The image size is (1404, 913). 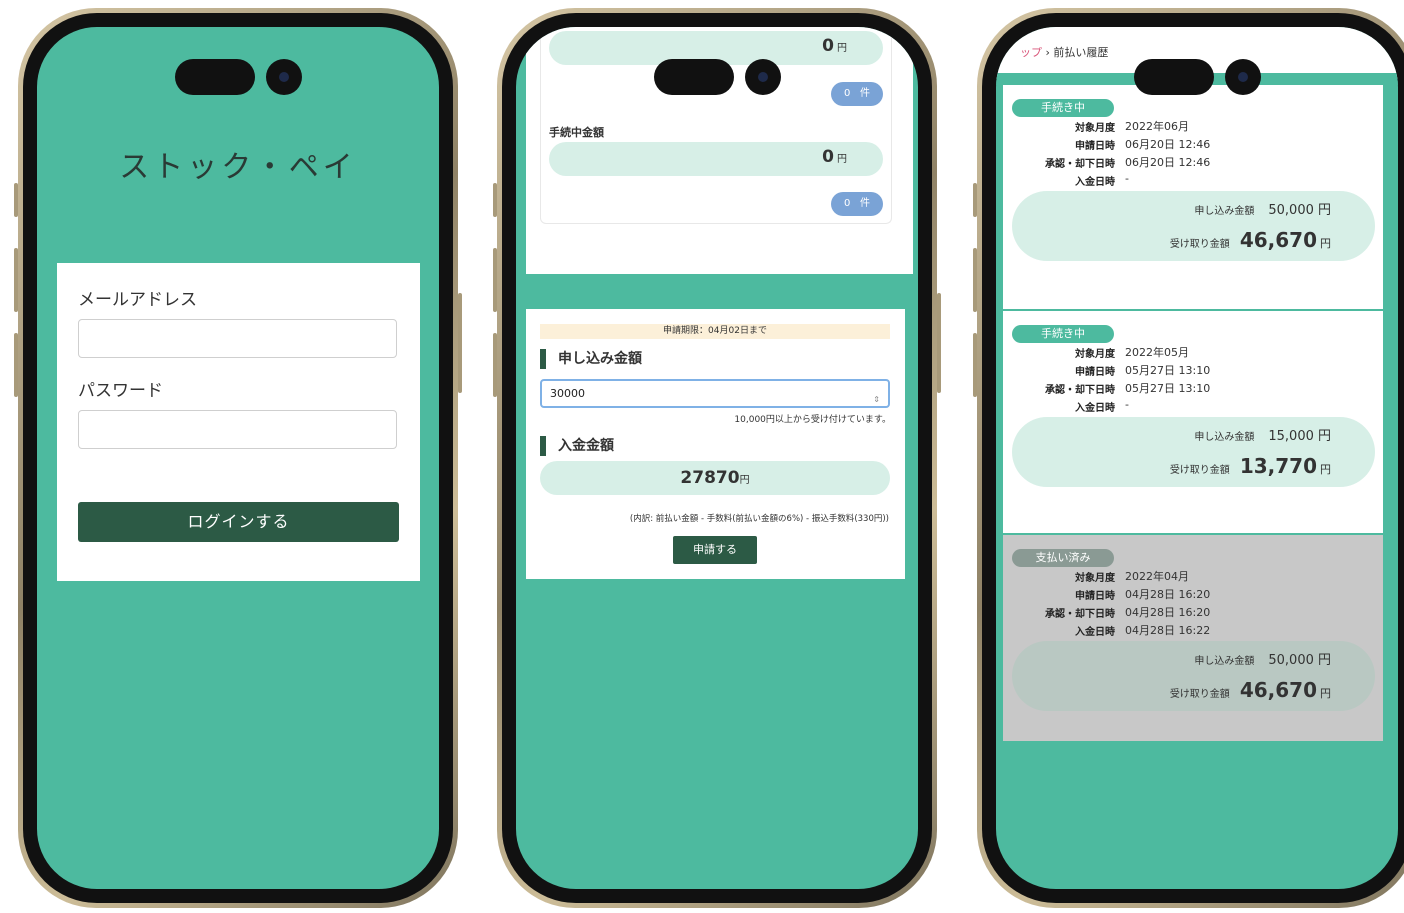 What do you see at coordinates (715, 550) in the screenshot?
I see `submit-button: 申請する` at bounding box center [715, 550].